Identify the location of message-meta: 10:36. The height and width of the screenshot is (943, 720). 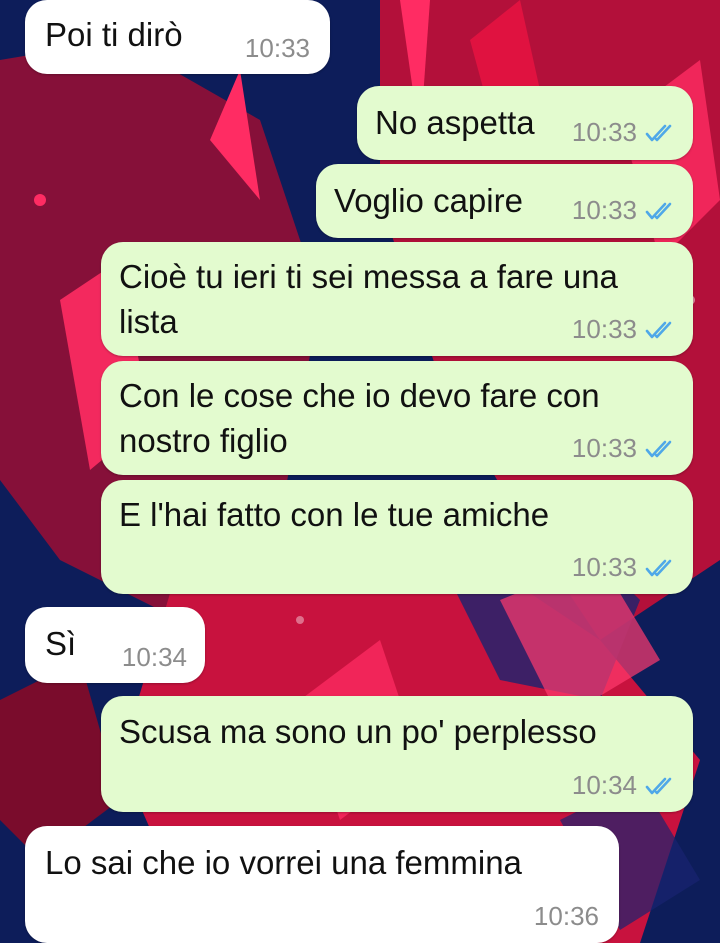
(566, 916).